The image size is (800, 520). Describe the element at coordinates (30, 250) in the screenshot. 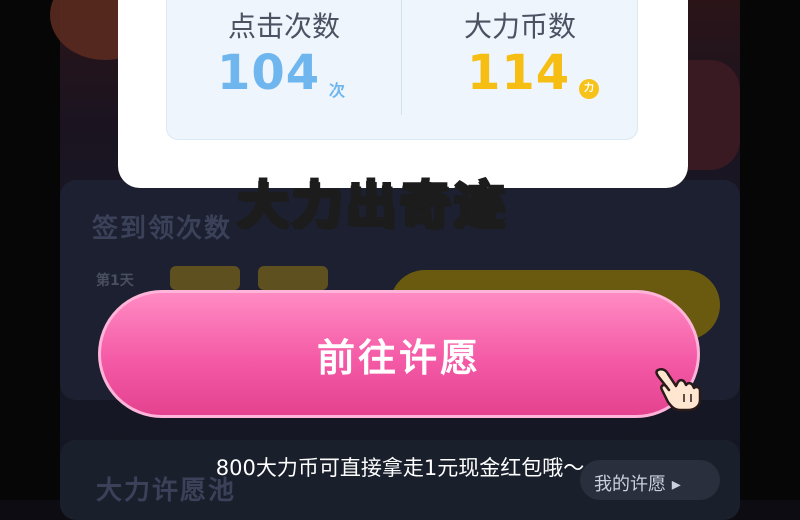

I see `left-letterbox` at that location.